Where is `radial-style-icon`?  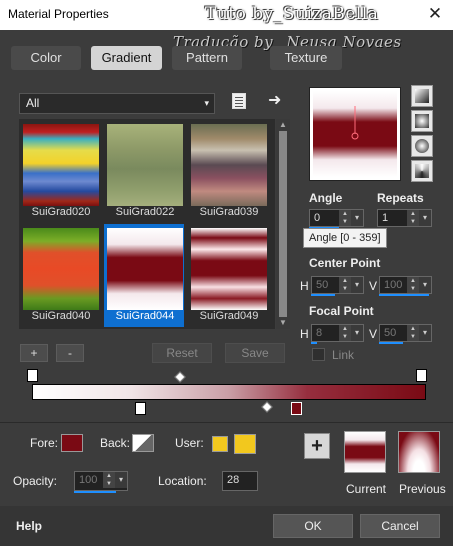 radial-style-icon is located at coordinates (422, 171).